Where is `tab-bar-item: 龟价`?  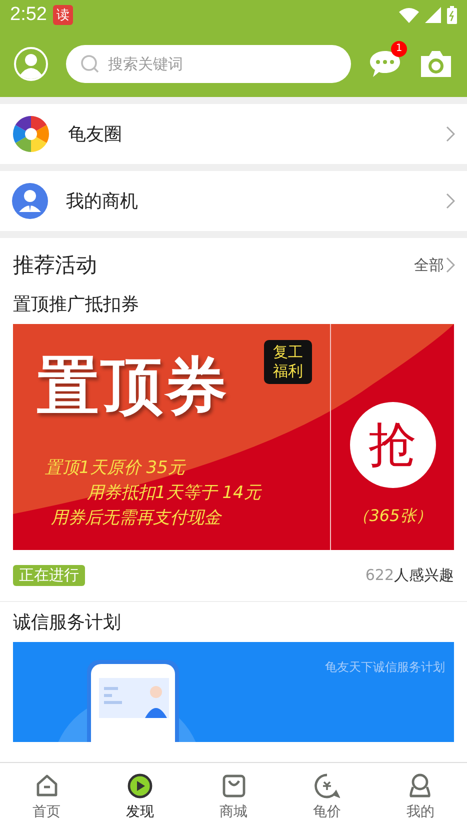
tab-bar-item: 龟价 is located at coordinates (327, 796).